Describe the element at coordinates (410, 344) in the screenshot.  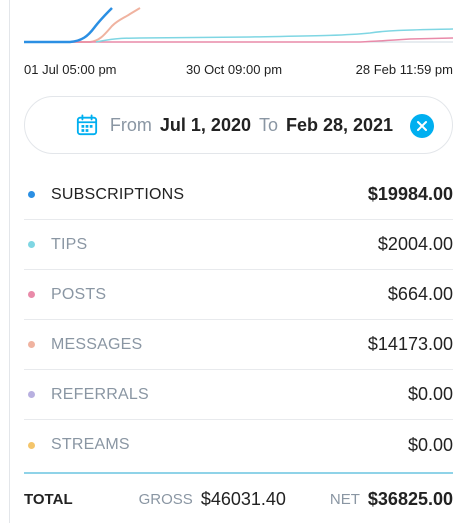
I see `category-value: $14173.00` at that location.